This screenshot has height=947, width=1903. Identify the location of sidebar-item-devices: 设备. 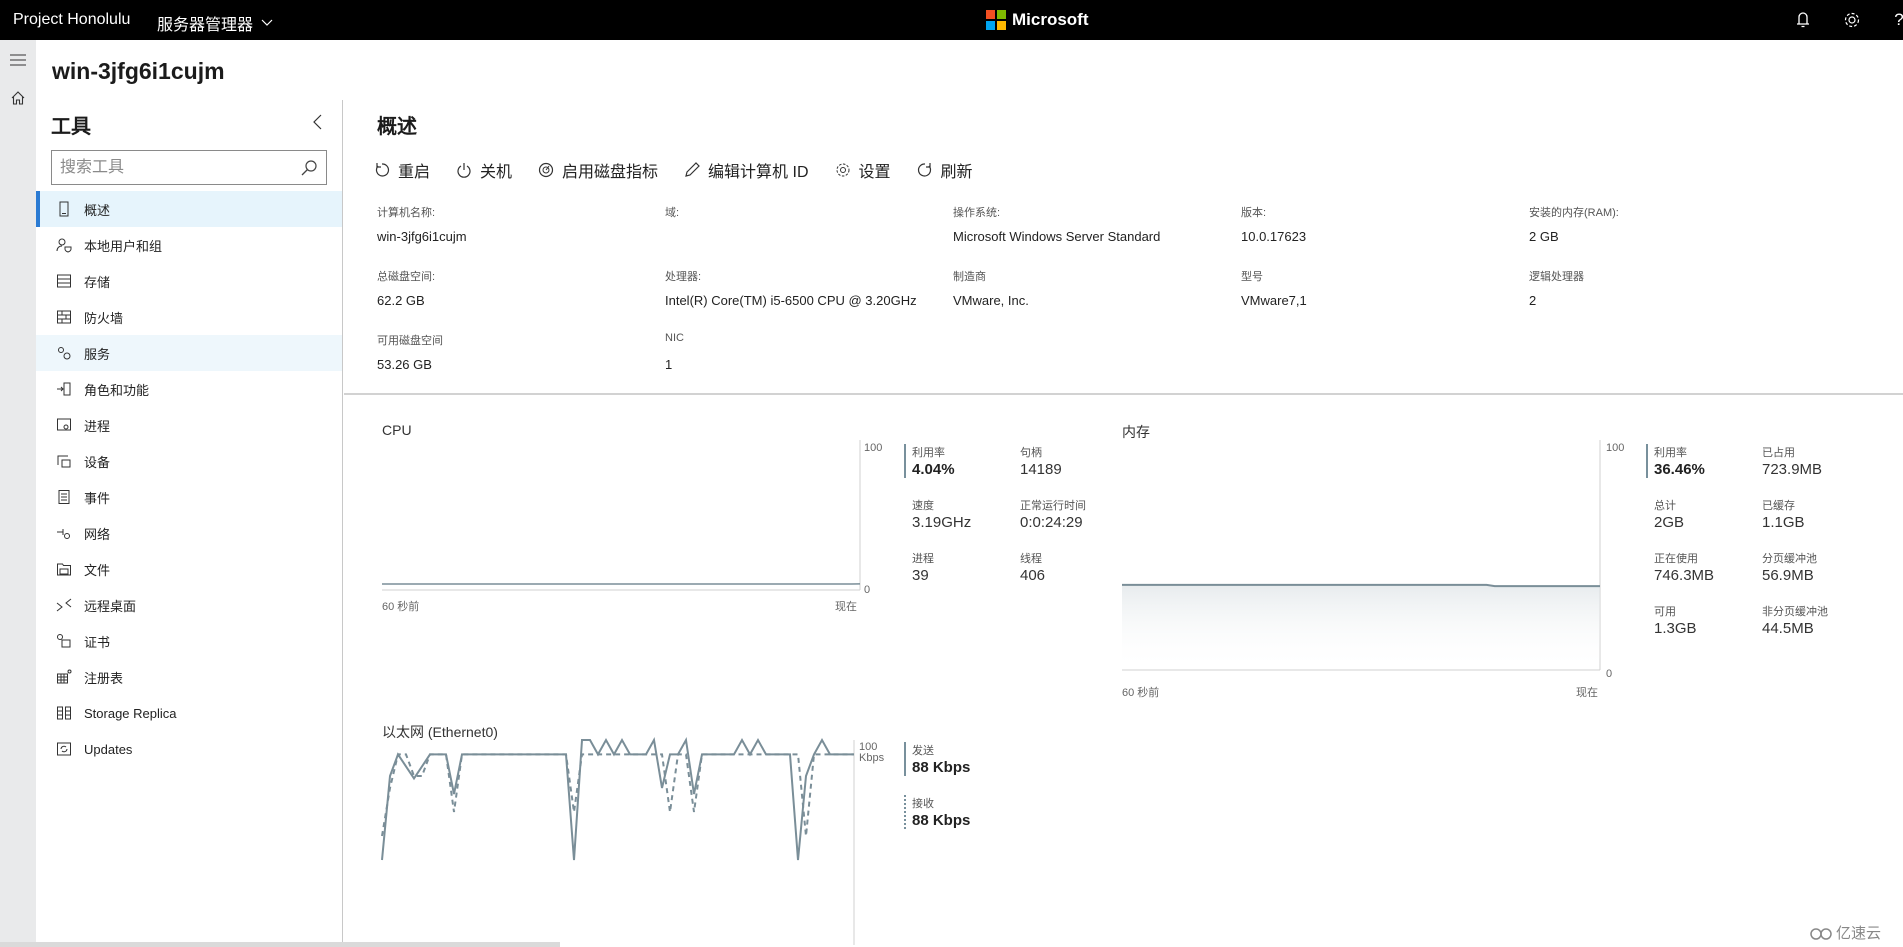
(189, 461).